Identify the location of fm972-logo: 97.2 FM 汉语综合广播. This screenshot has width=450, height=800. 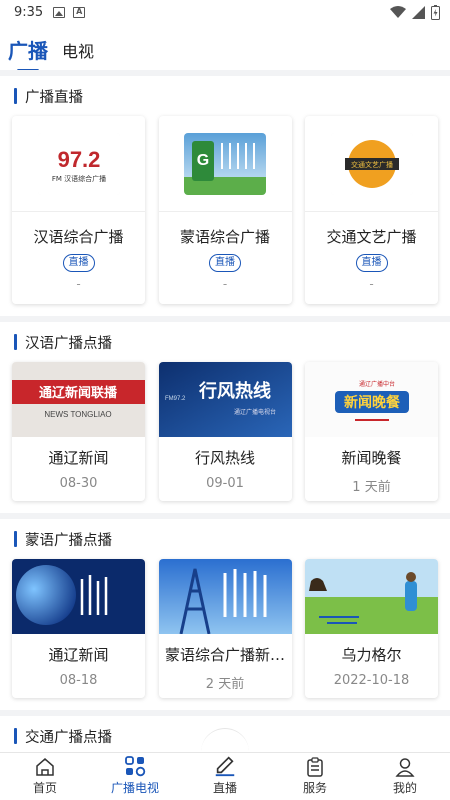
(78, 163).